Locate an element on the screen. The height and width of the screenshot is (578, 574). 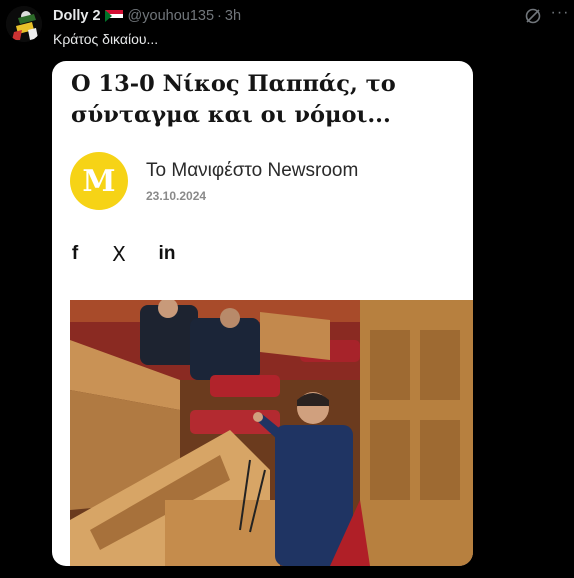
facebook-icon: f is located at coordinates (75, 253).